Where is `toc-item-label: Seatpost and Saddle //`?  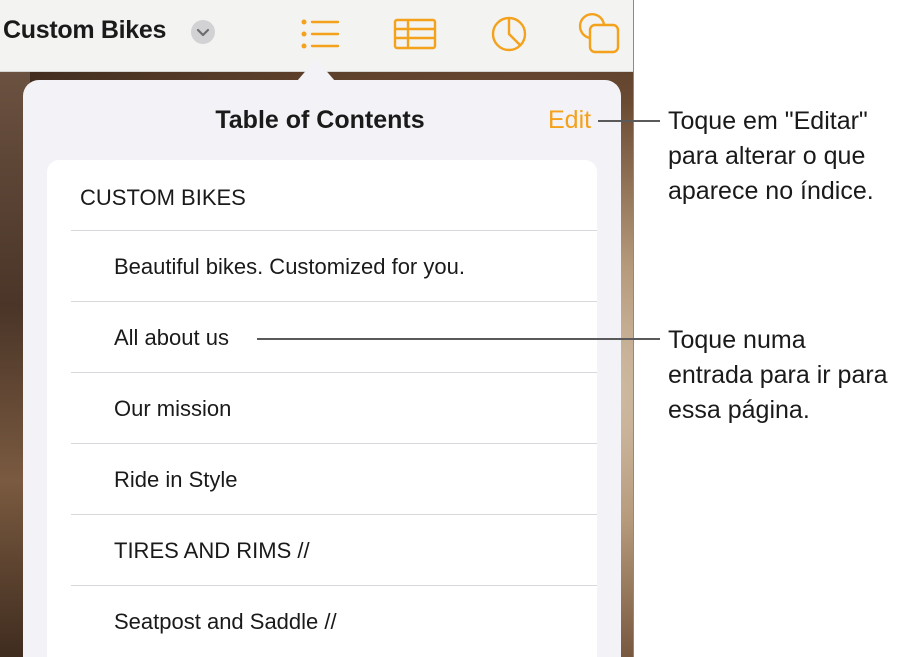 toc-item-label: Seatpost and Saddle // is located at coordinates (225, 621).